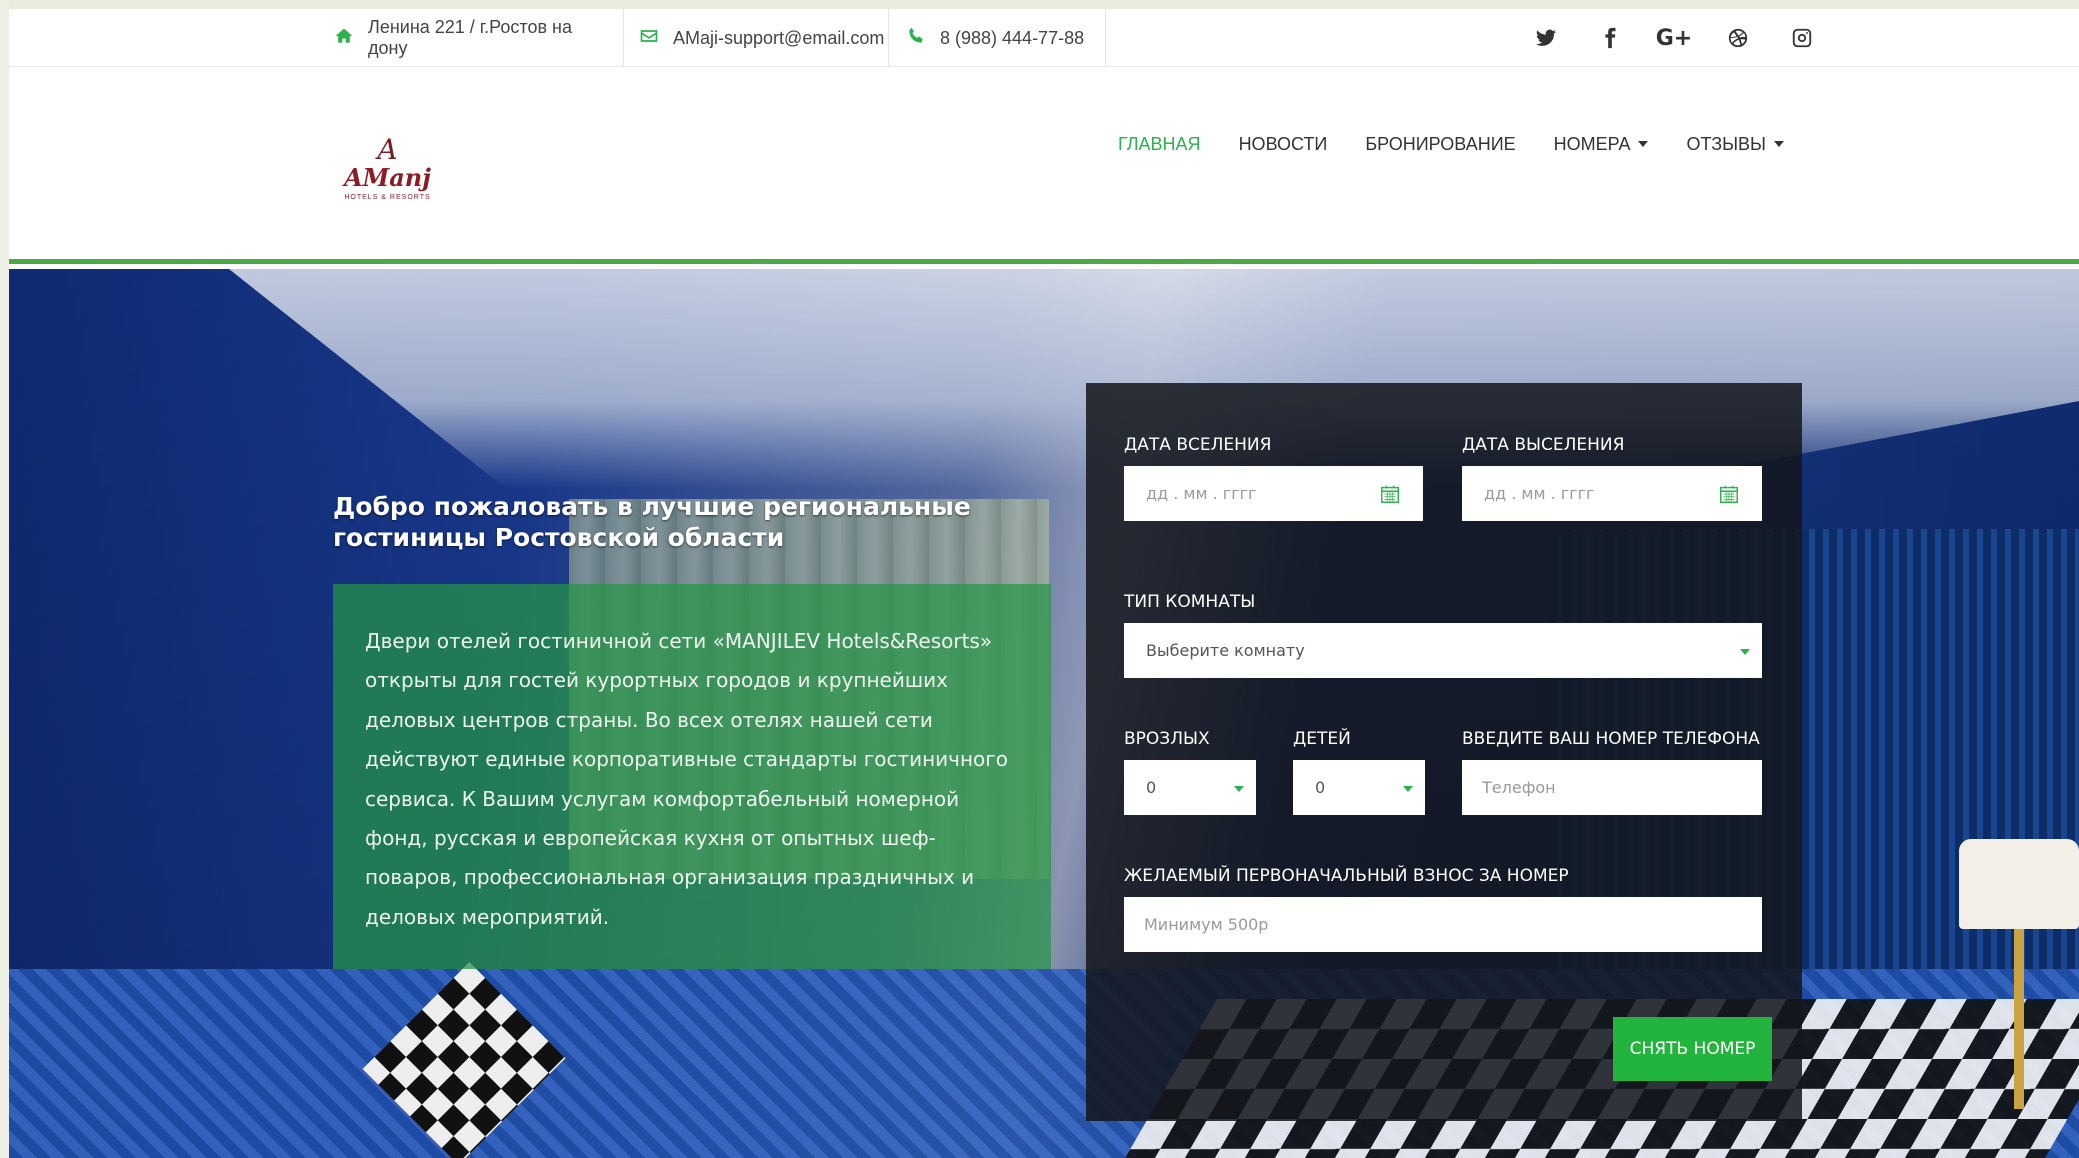 This screenshot has height=1158, width=2079. What do you see at coordinates (4, 579) in the screenshot?
I see `frame-left` at bounding box center [4, 579].